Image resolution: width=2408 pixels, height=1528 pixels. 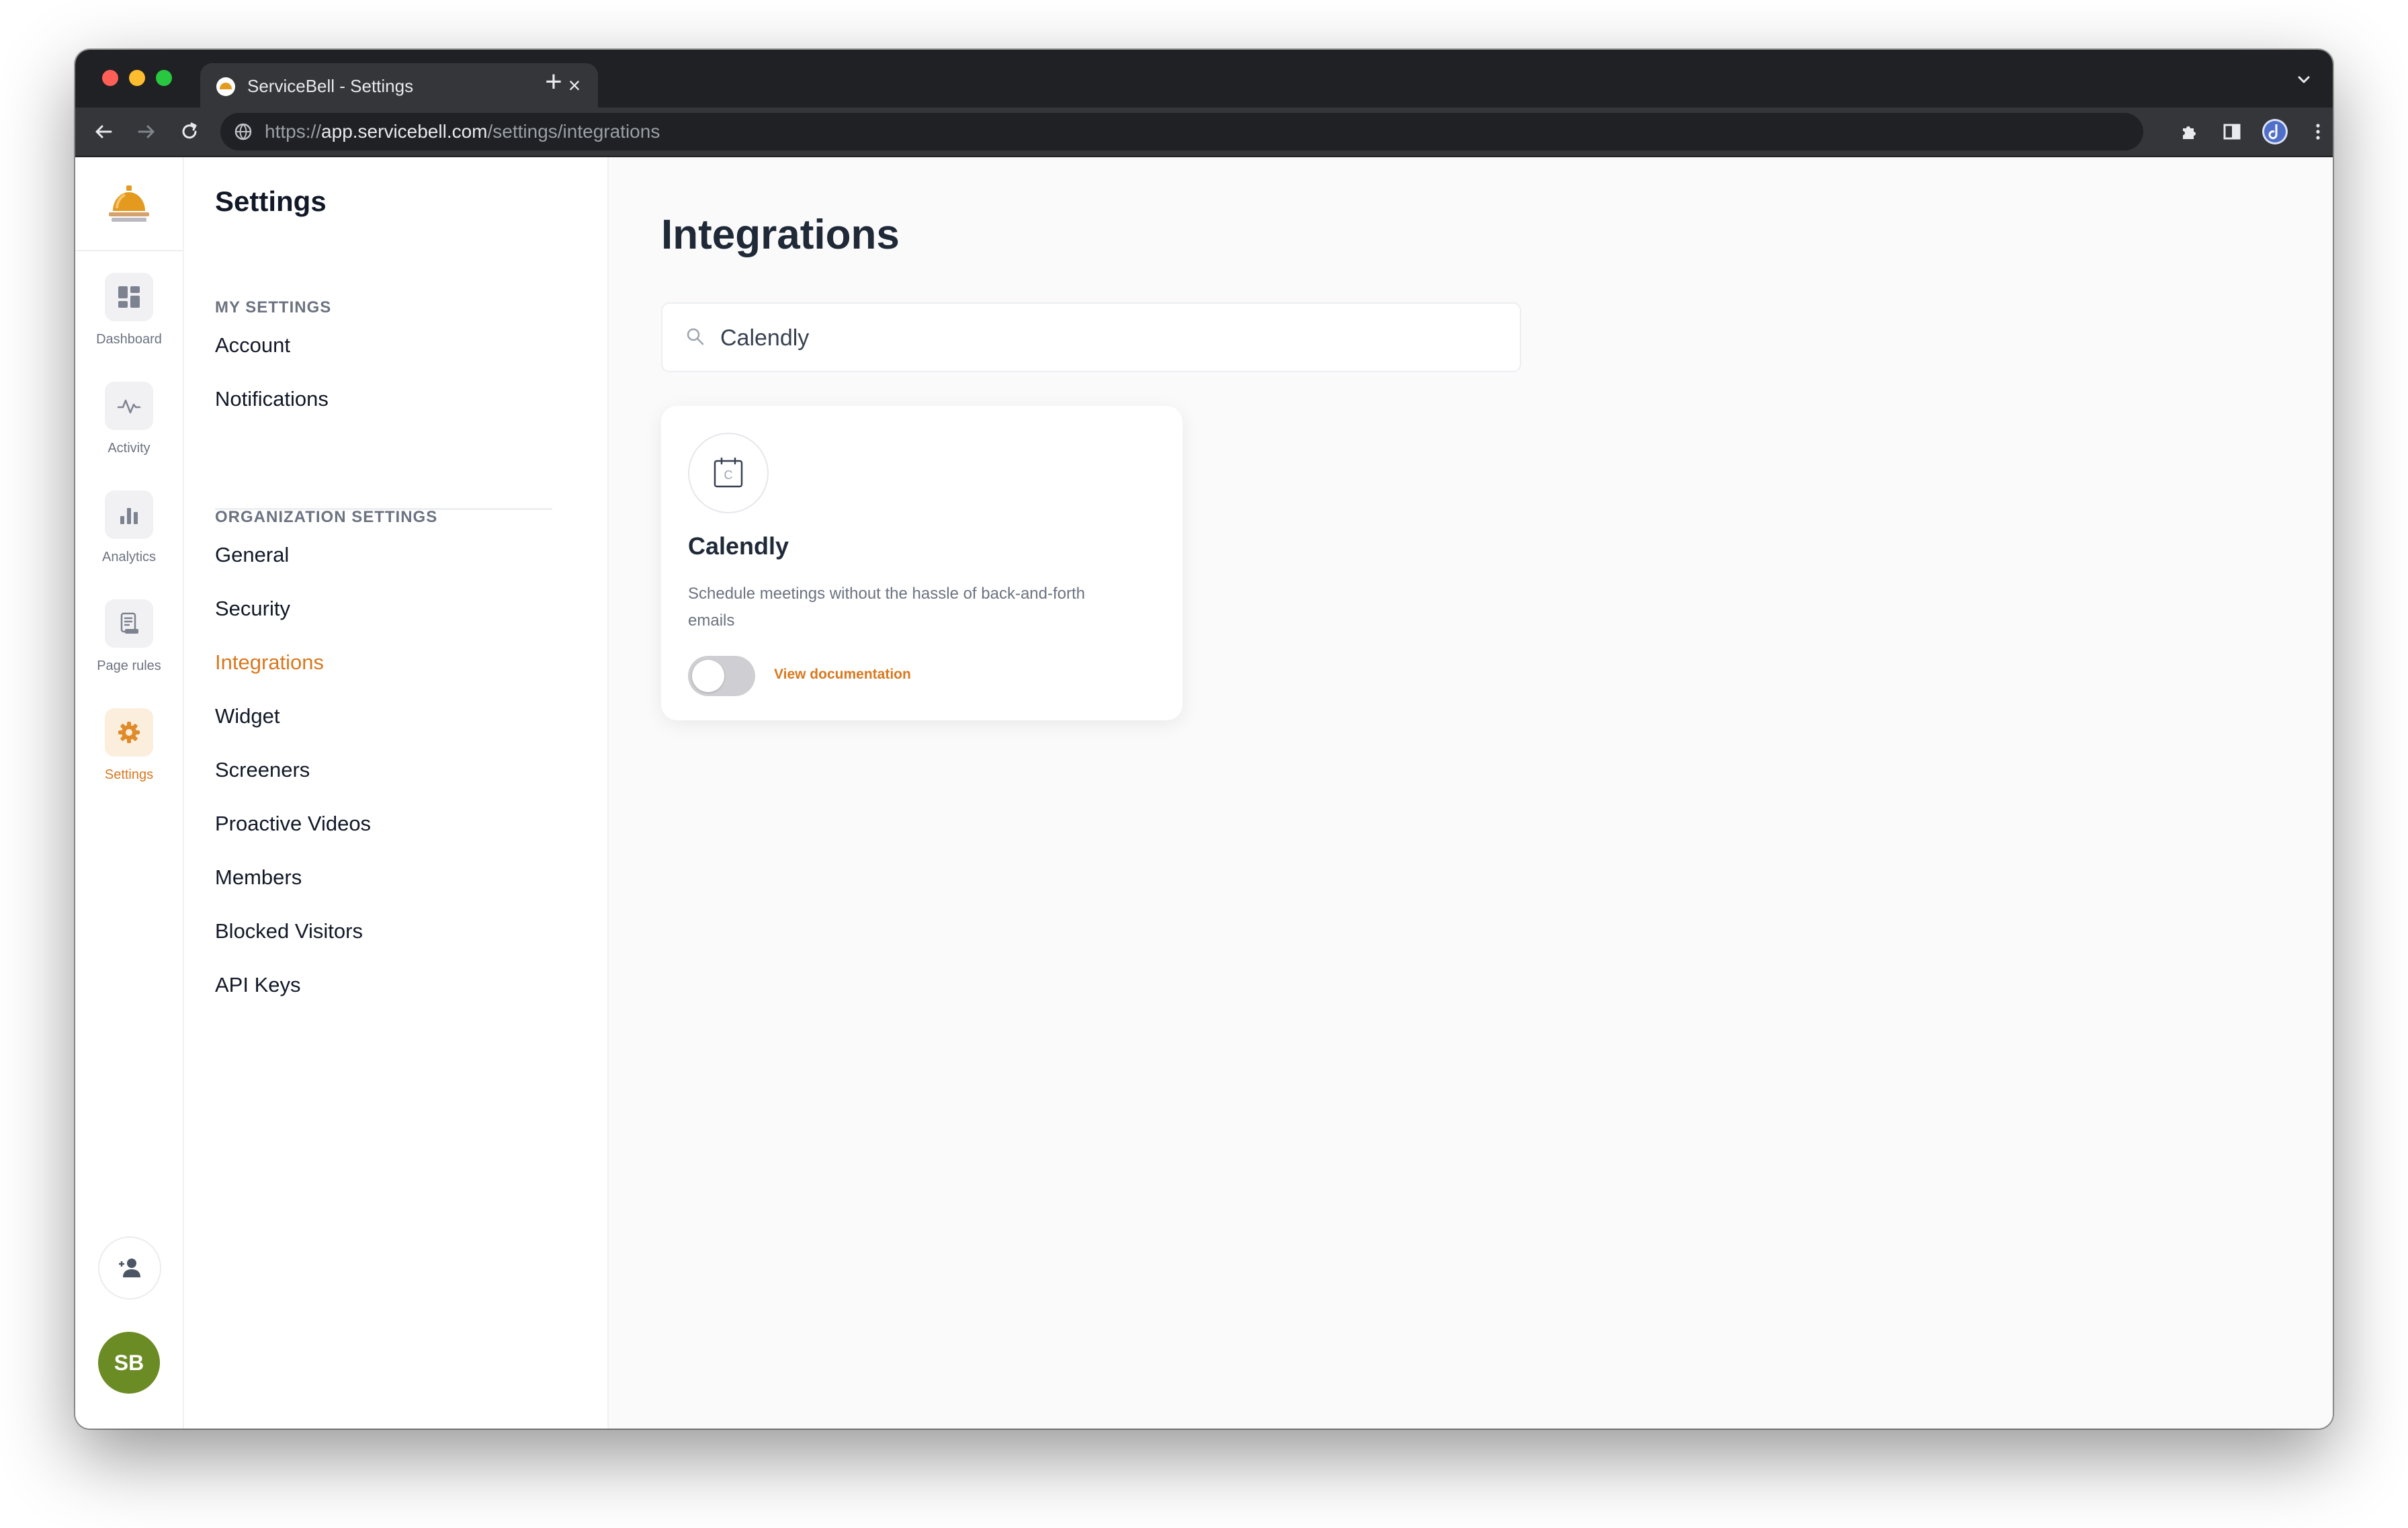 What do you see at coordinates (2275, 131) in the screenshot?
I see `profile-avatar-icon` at bounding box center [2275, 131].